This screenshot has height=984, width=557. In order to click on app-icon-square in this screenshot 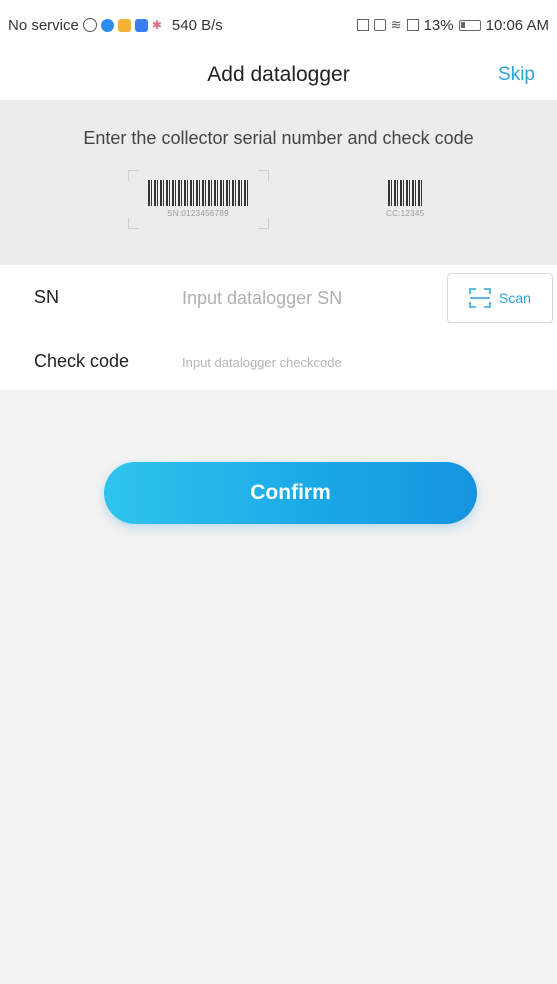, I will do `click(141, 25)`.